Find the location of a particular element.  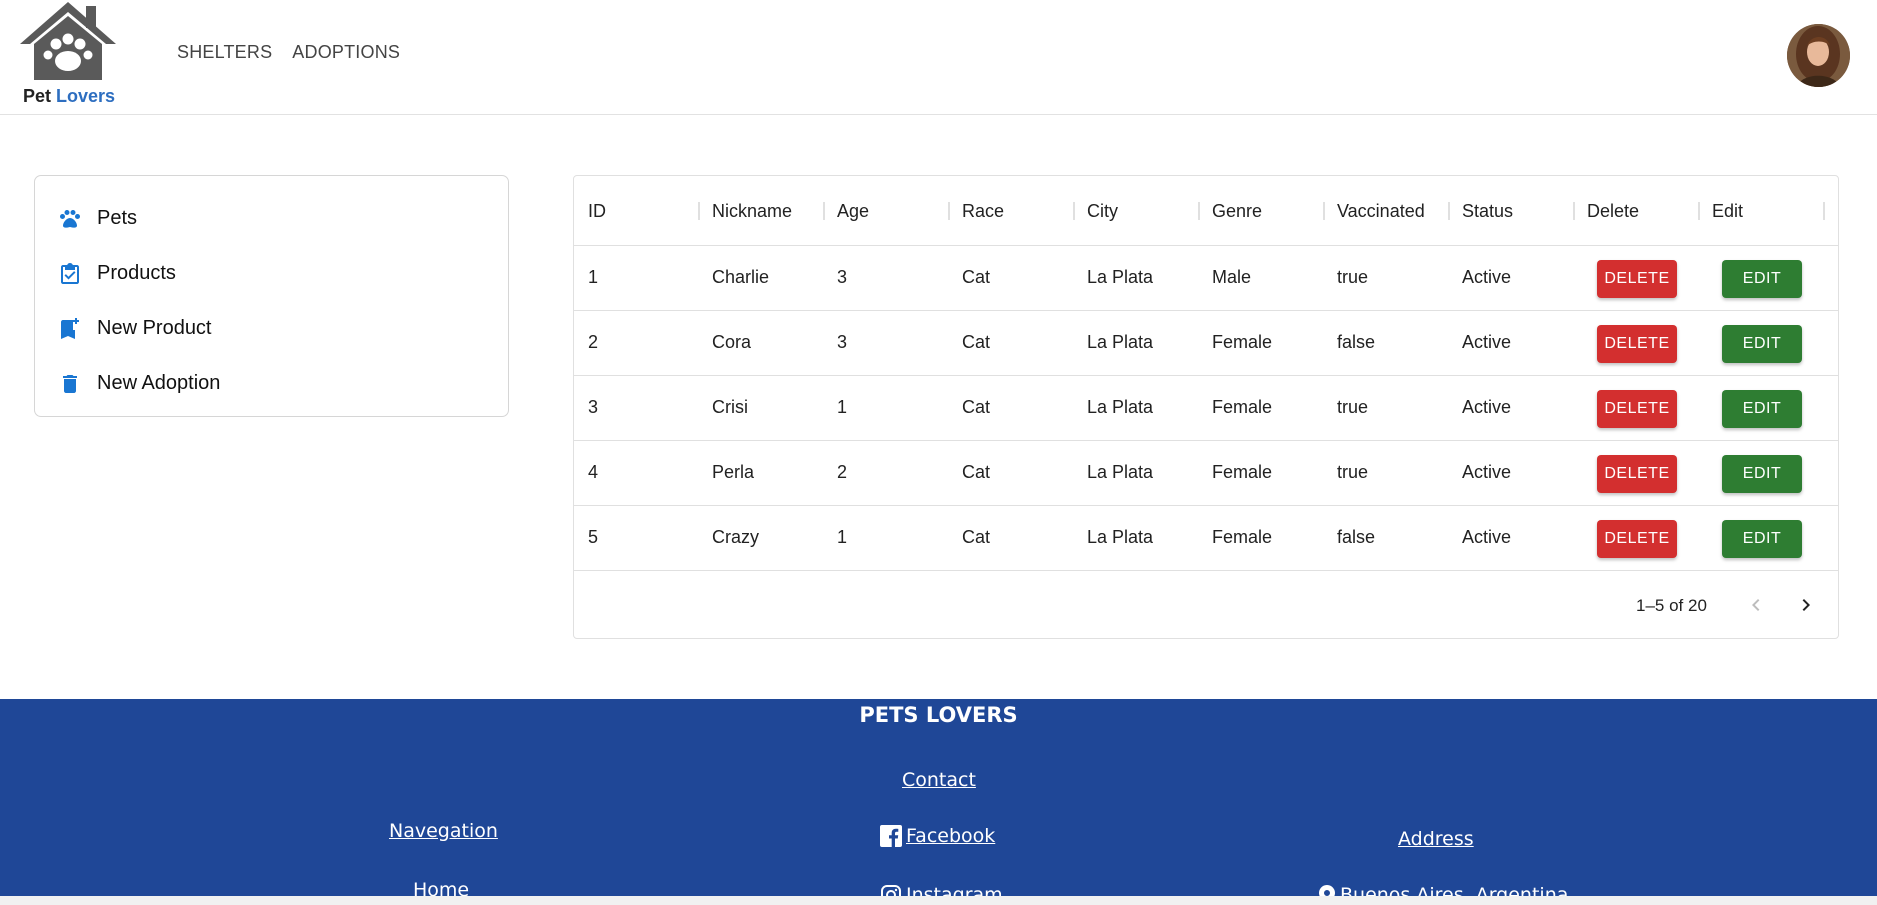

cell-id: 1 is located at coordinates (593, 277).